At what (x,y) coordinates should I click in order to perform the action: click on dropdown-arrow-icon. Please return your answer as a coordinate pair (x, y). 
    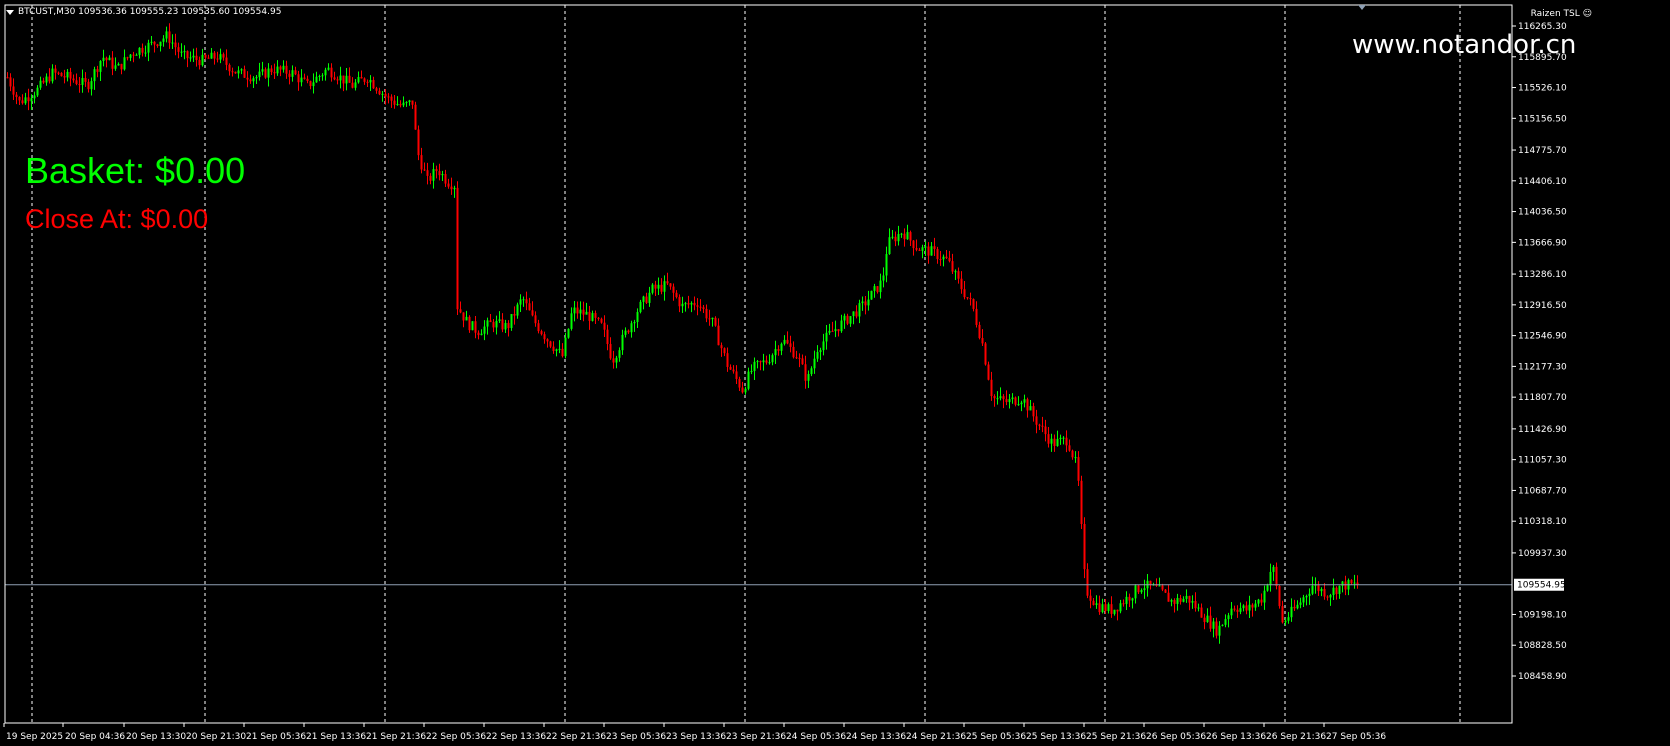
    Looking at the image, I should click on (10, 12).